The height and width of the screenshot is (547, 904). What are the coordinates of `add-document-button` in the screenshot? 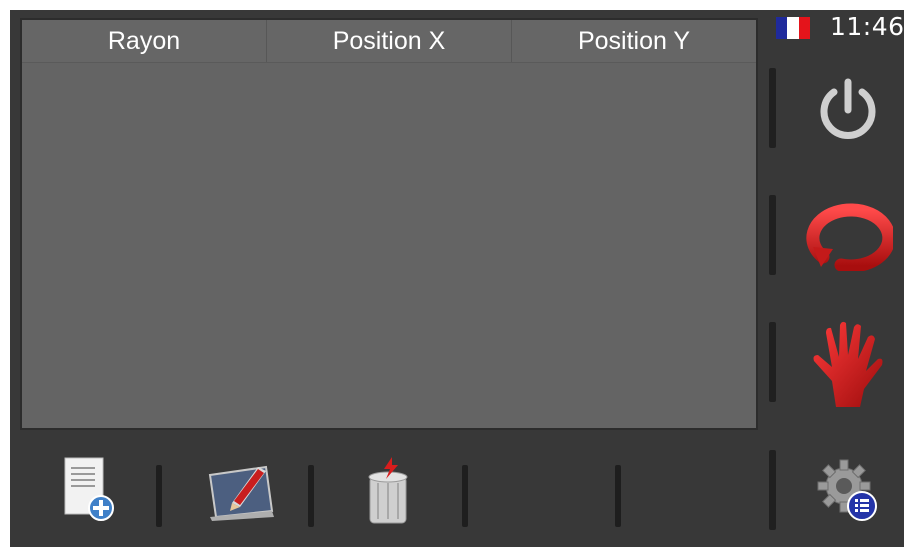 It's located at (85, 490).